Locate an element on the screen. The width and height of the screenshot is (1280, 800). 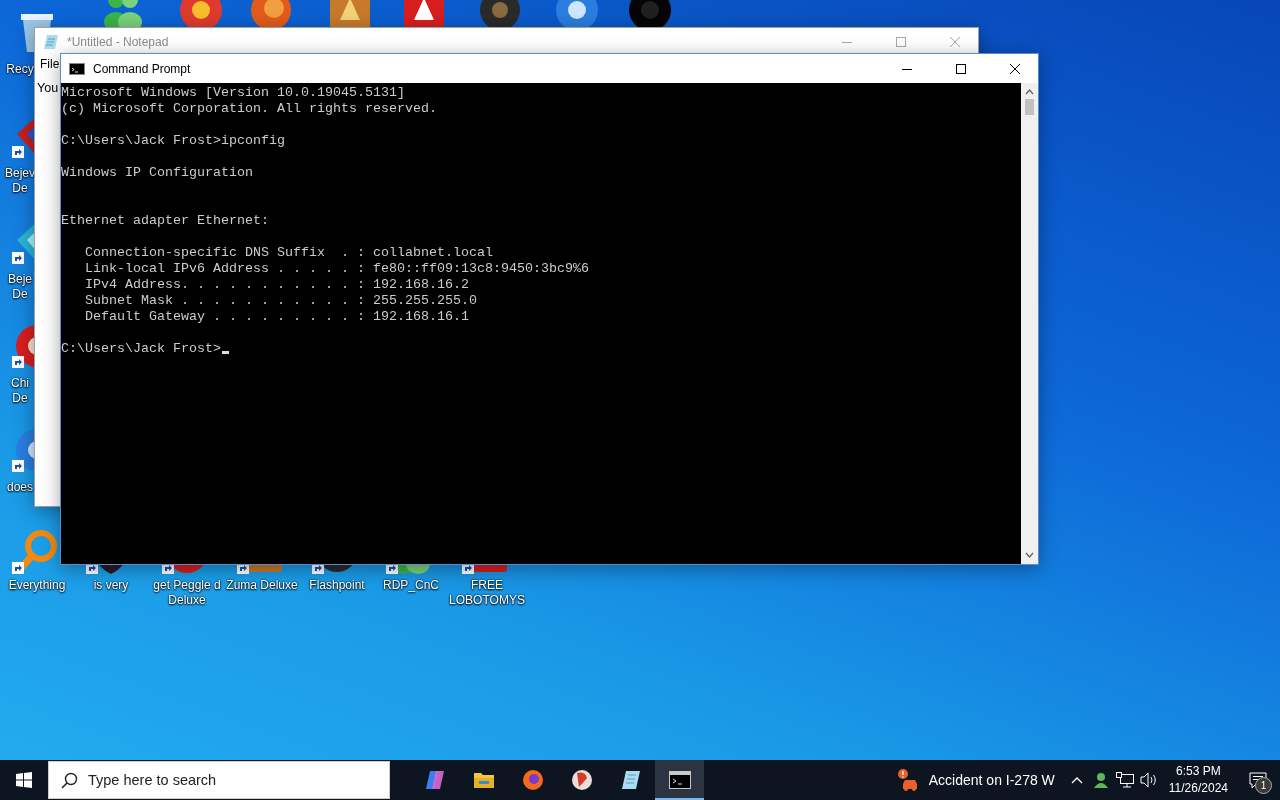
clock: 6:53 PM 11/26/2024 is located at coordinates (1198, 780).